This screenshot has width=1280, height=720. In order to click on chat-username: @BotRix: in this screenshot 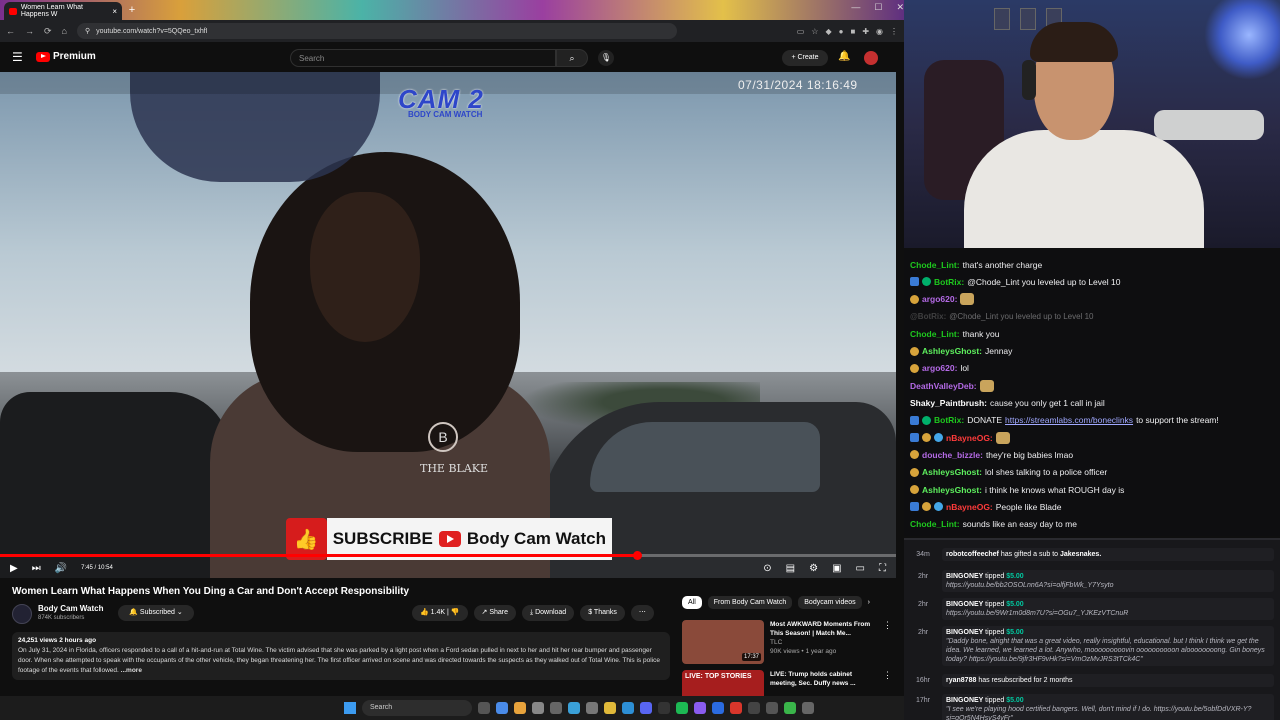, I will do `click(928, 316)`.